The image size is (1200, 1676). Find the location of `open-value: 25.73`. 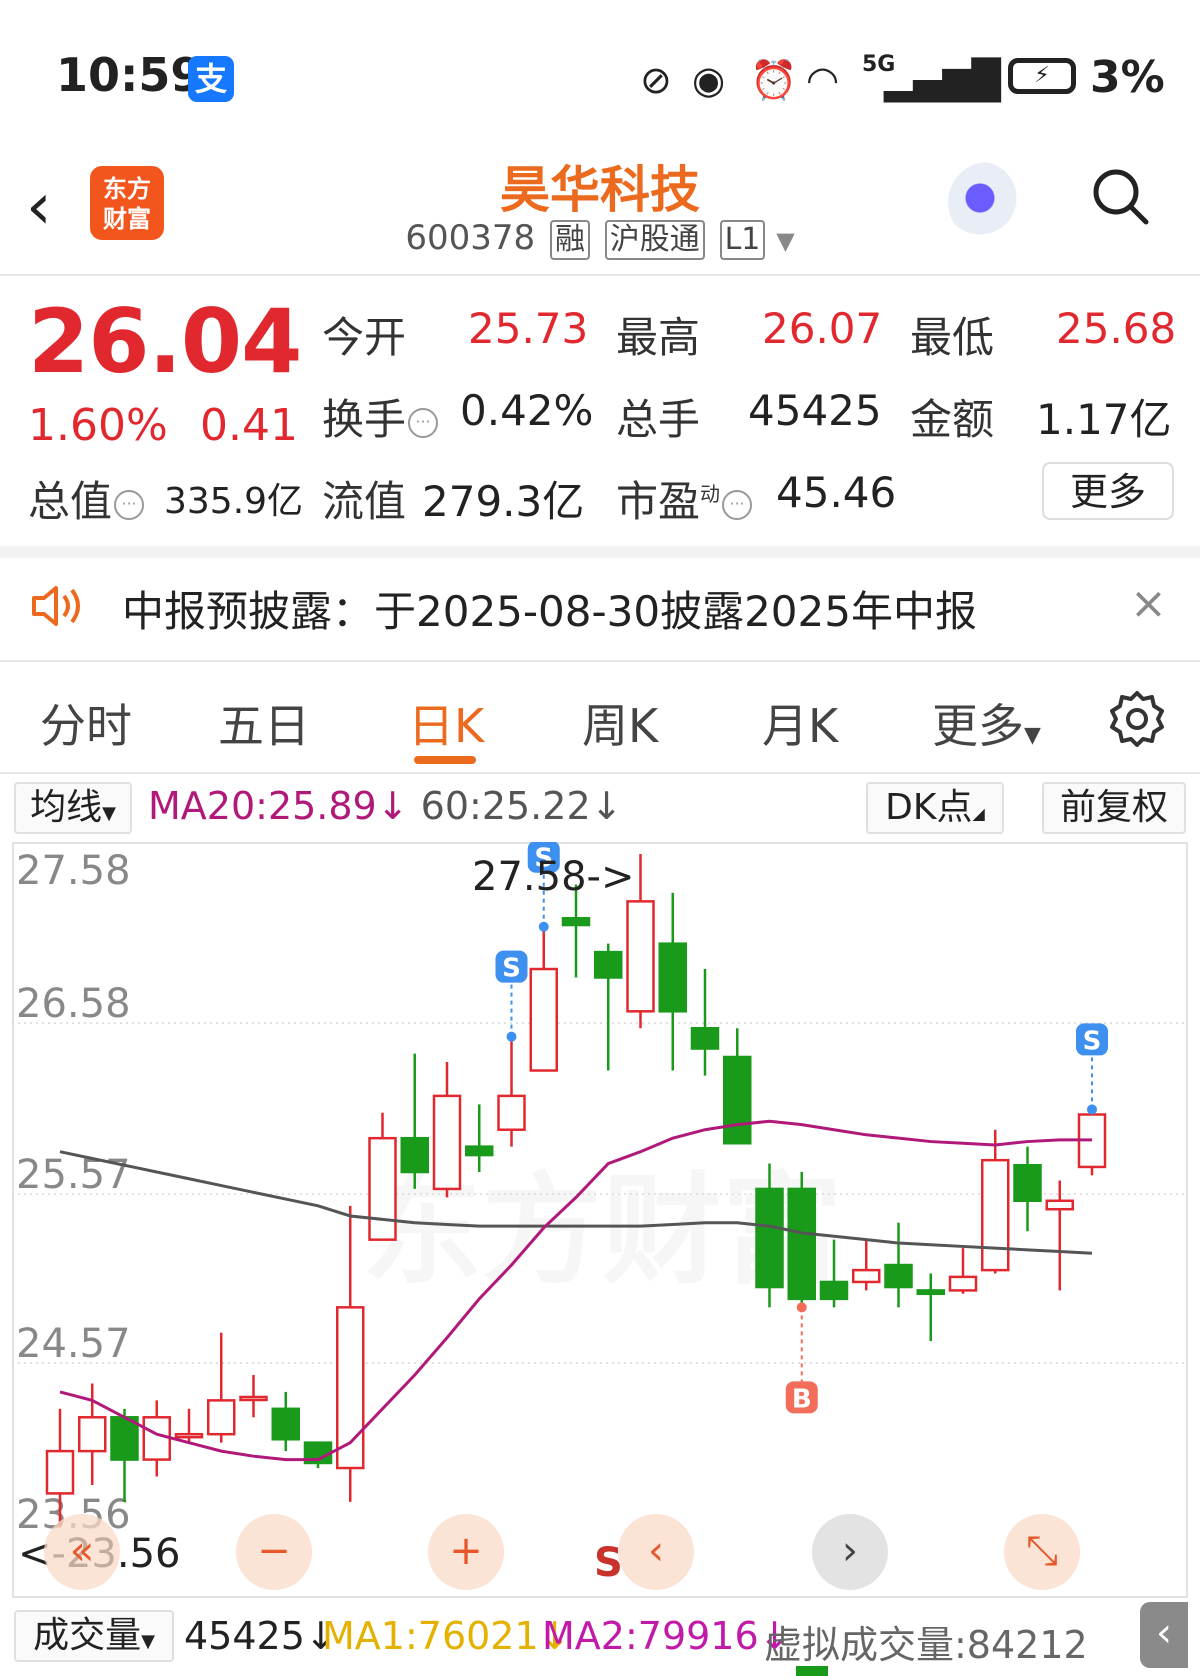

open-value: 25.73 is located at coordinates (528, 328).